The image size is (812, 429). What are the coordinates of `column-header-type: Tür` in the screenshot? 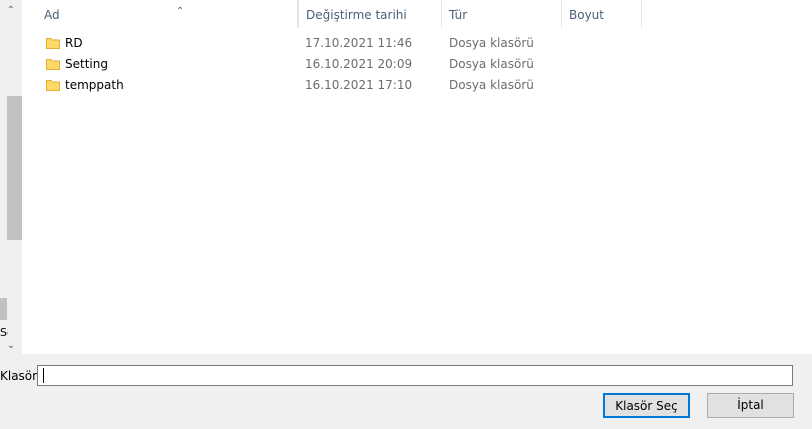 It's located at (502, 14).